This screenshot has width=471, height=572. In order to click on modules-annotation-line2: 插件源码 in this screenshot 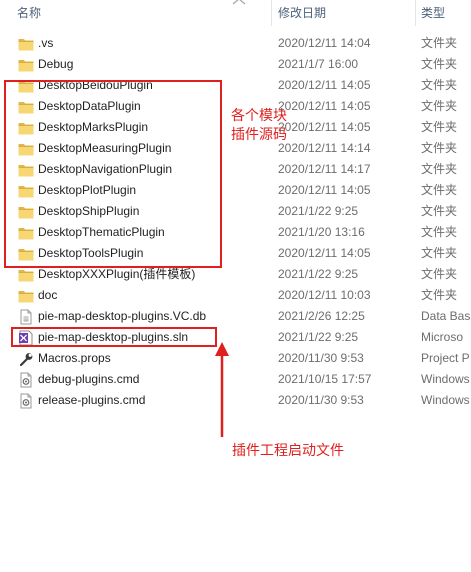, I will do `click(259, 134)`.